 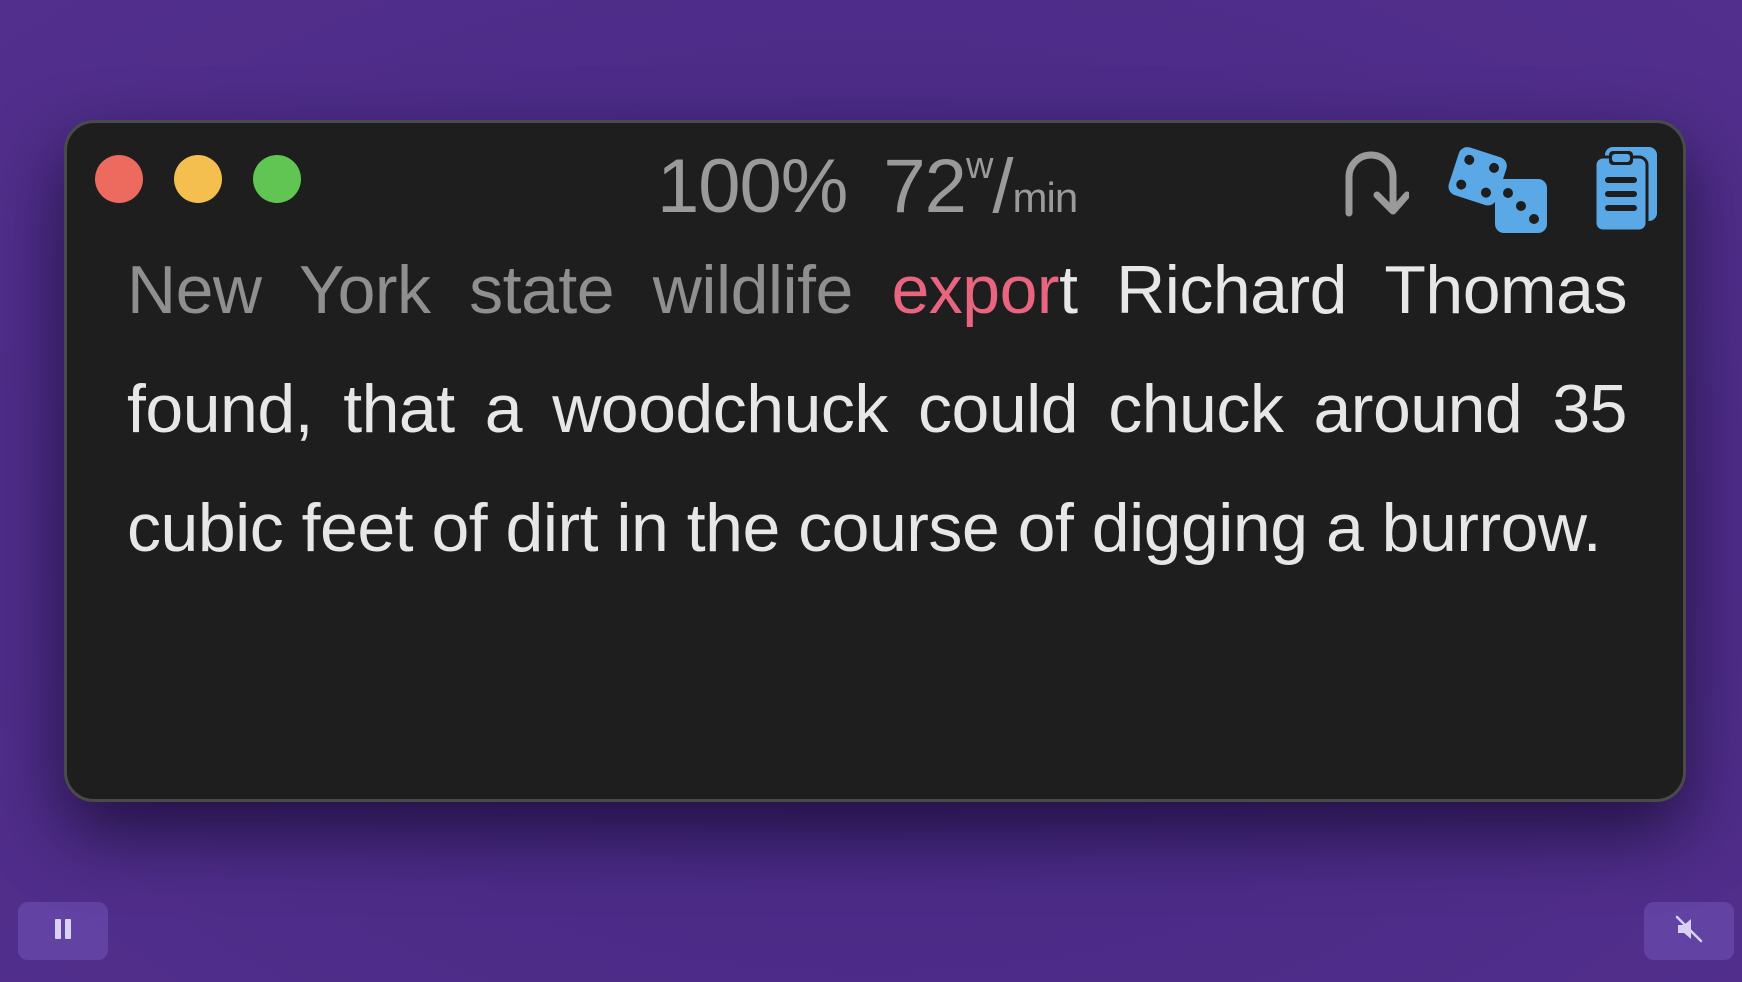 I want to click on speed-value: 72, so click(x=925, y=186).